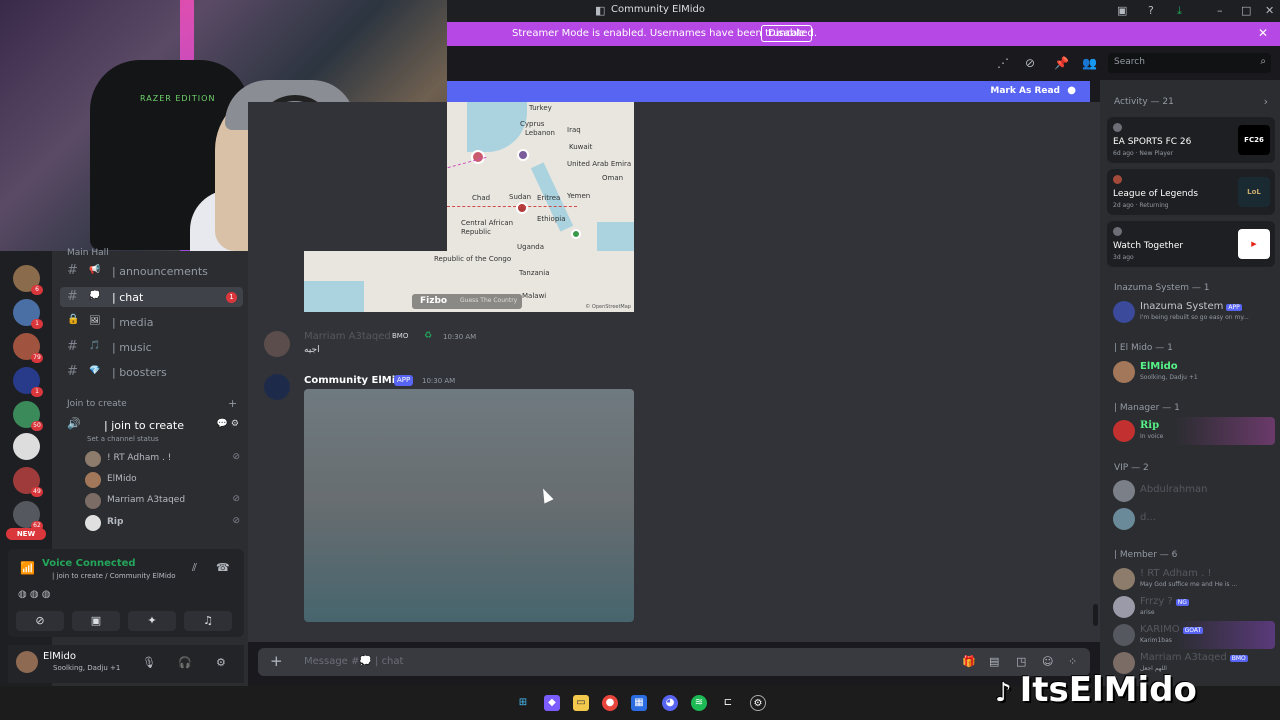 Image resolution: width=1280 pixels, height=720 pixels. Describe the element at coordinates (132, 347) in the screenshot. I see `channel-name: | music` at that location.